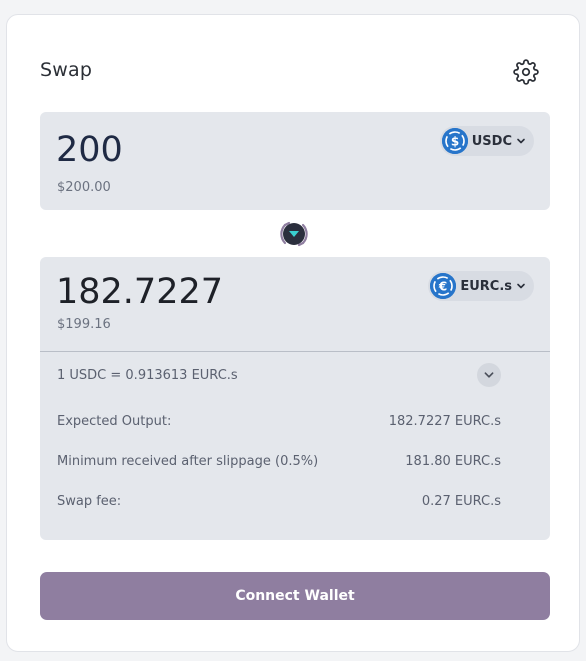 The width and height of the screenshot is (586, 661). I want to click on to-token-selector: € EURC.s, so click(481, 286).